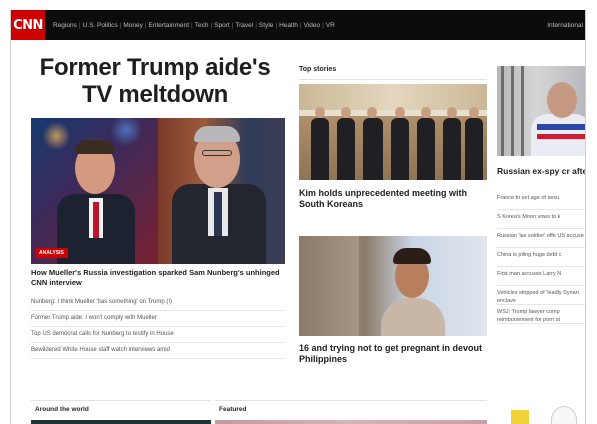 The height and width of the screenshot is (424, 597). Describe the element at coordinates (330, 25) in the screenshot. I see `nav-link-vr: VR` at that location.